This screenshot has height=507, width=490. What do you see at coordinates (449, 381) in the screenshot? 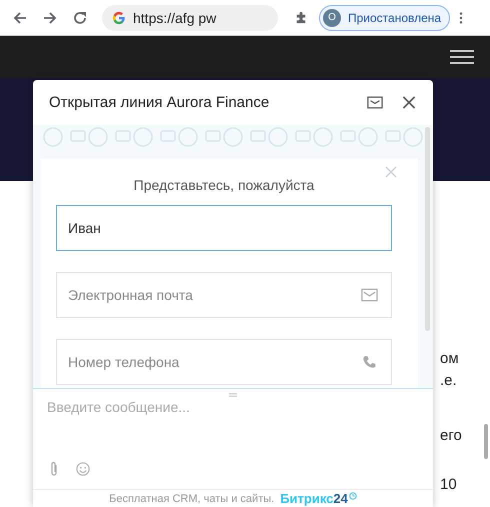
I see `page-text: .е.` at bounding box center [449, 381].